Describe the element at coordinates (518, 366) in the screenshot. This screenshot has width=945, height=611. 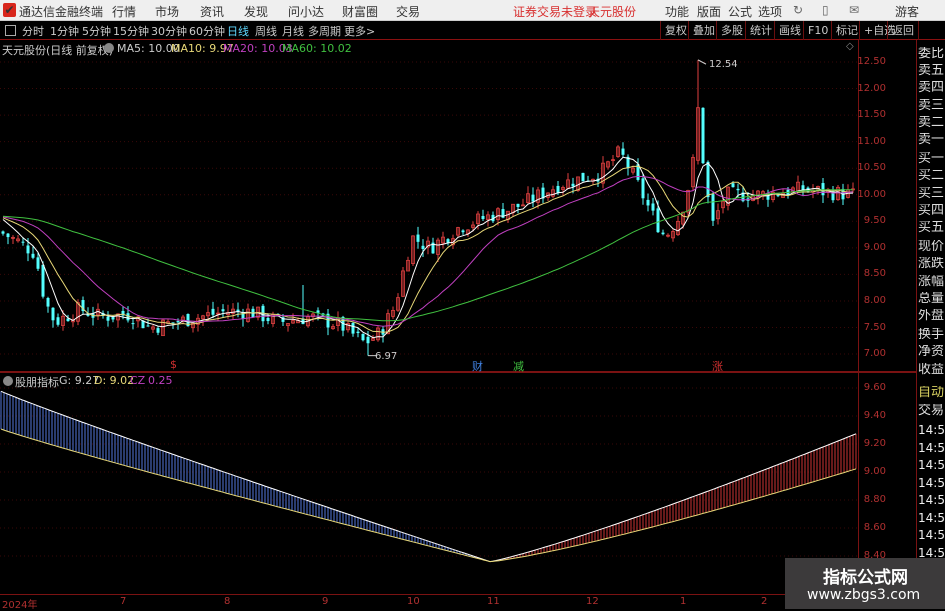
I see `event-marker-reduce: 减` at that location.